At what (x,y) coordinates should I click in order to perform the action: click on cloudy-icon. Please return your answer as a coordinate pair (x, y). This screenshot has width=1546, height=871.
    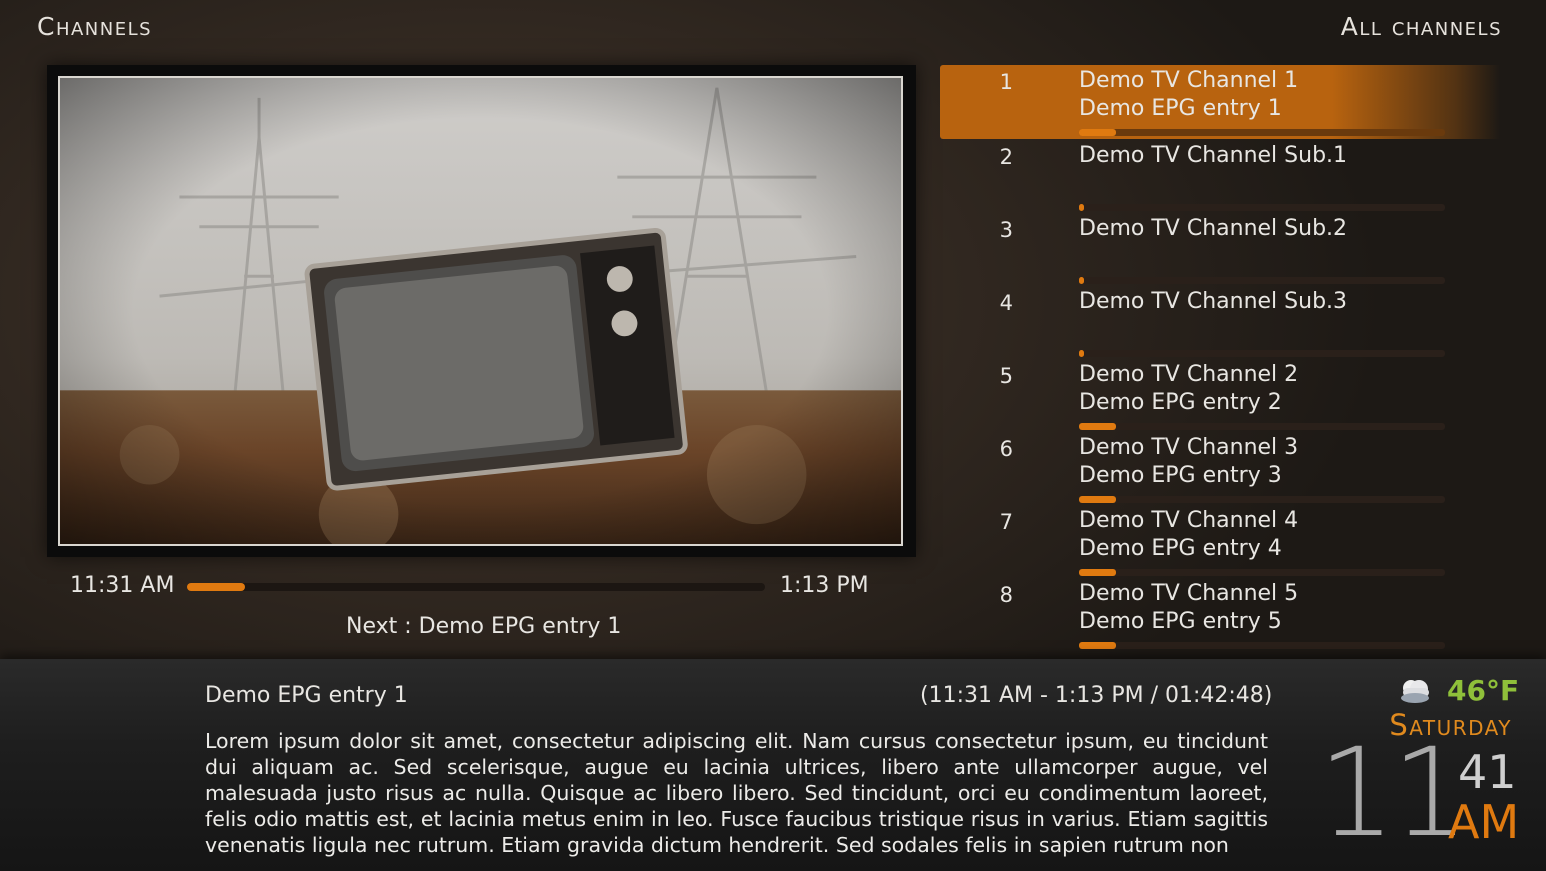
    Looking at the image, I should click on (1415, 691).